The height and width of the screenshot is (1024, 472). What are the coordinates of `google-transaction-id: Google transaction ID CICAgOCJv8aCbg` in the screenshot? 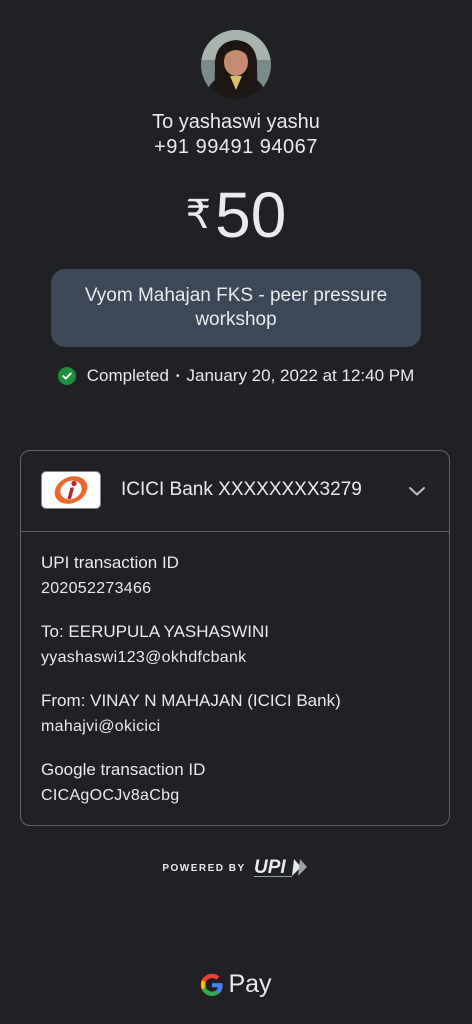 It's located at (123, 782).